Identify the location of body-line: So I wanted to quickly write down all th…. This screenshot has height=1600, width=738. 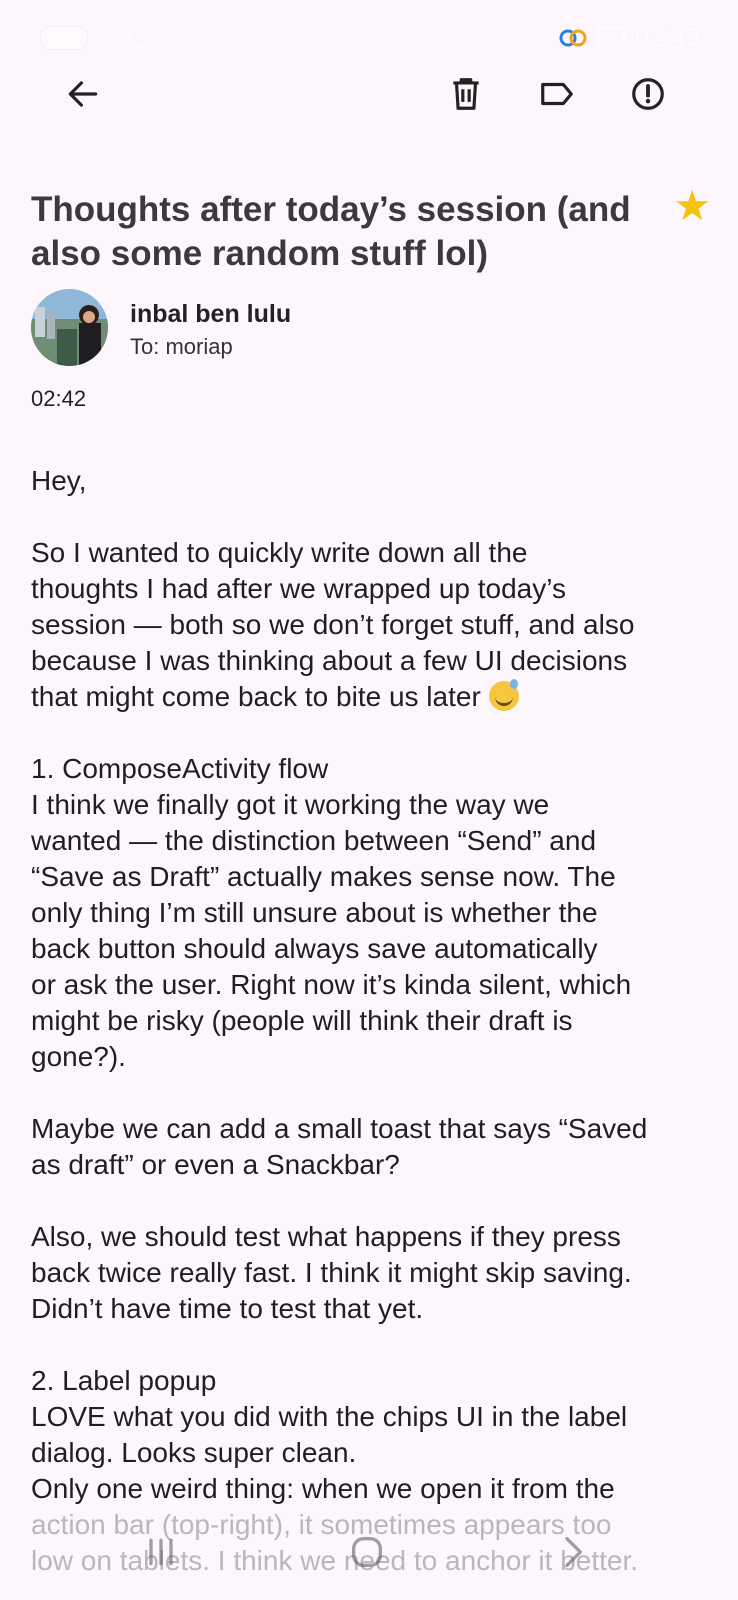
(279, 552).